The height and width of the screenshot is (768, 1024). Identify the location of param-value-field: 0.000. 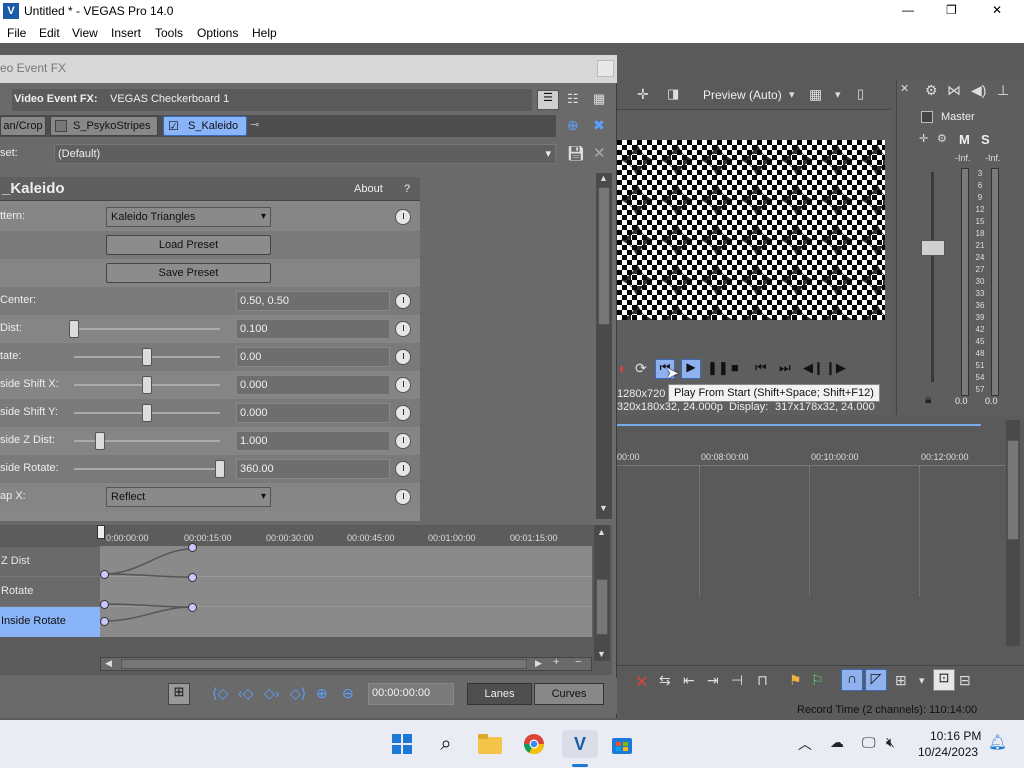
(313, 413).